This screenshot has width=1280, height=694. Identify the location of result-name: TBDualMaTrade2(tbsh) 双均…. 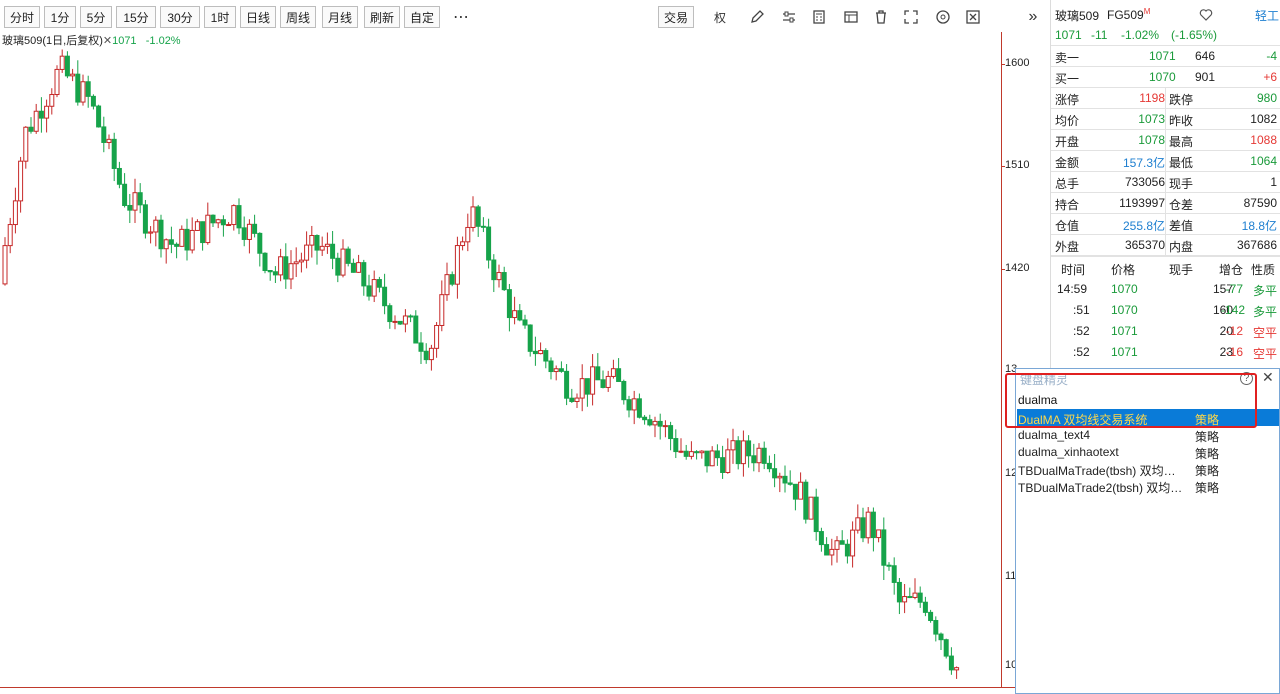
(1100, 488).